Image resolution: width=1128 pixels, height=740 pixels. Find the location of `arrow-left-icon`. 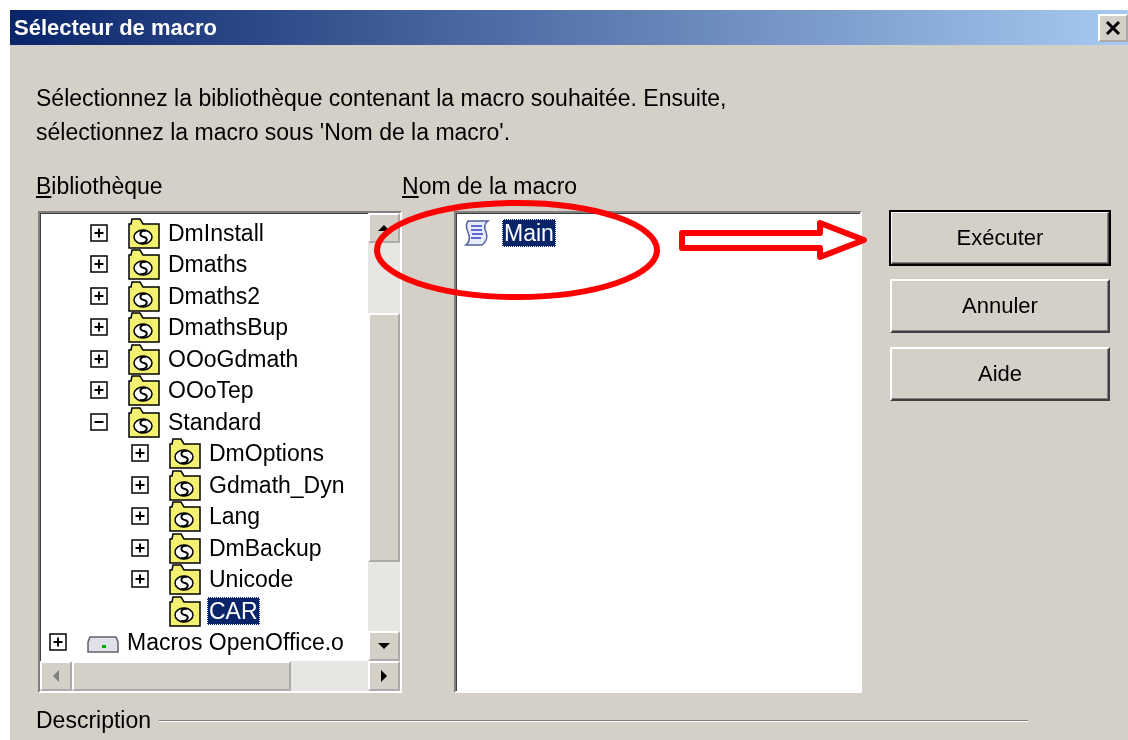

arrow-left-icon is located at coordinates (56, 676).